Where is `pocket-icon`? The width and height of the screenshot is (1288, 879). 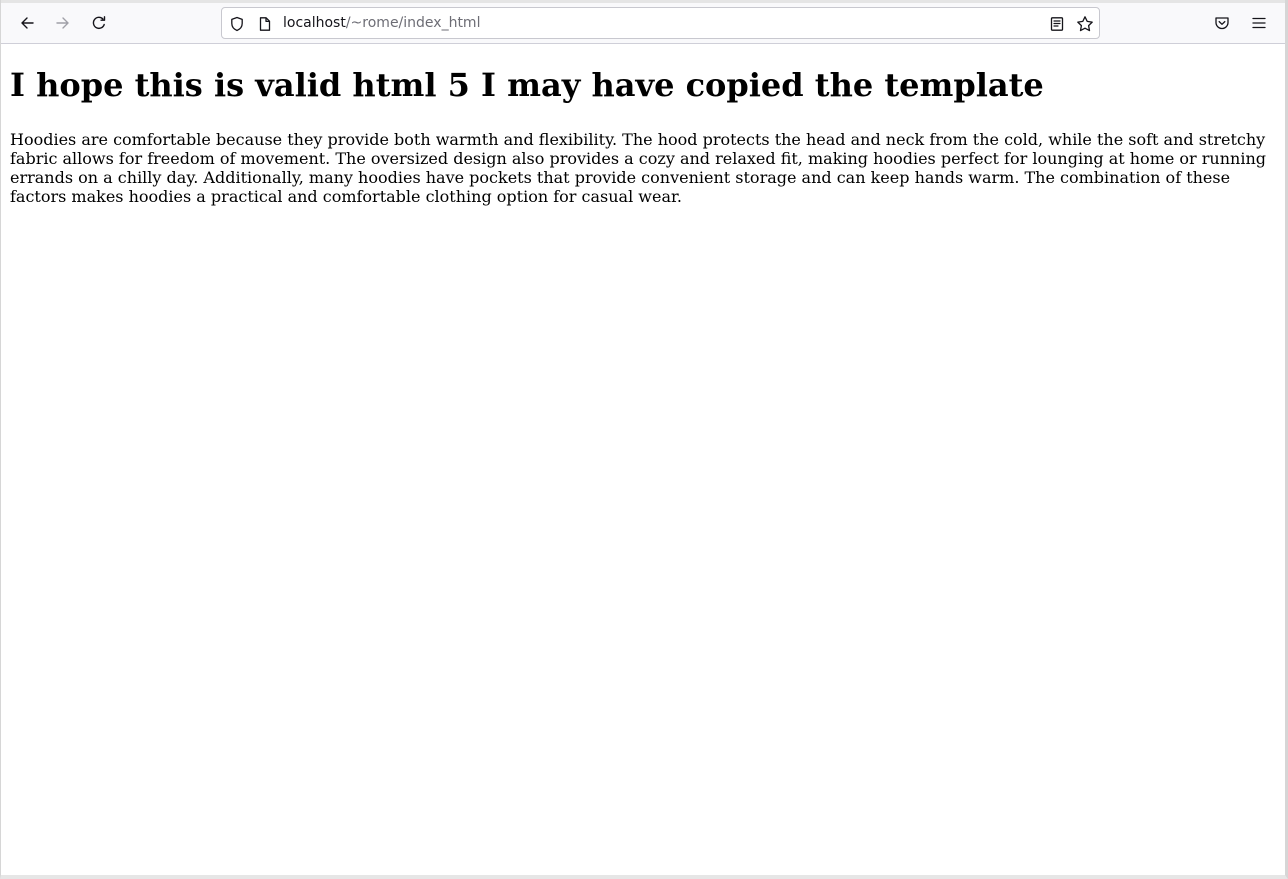 pocket-icon is located at coordinates (1222, 23).